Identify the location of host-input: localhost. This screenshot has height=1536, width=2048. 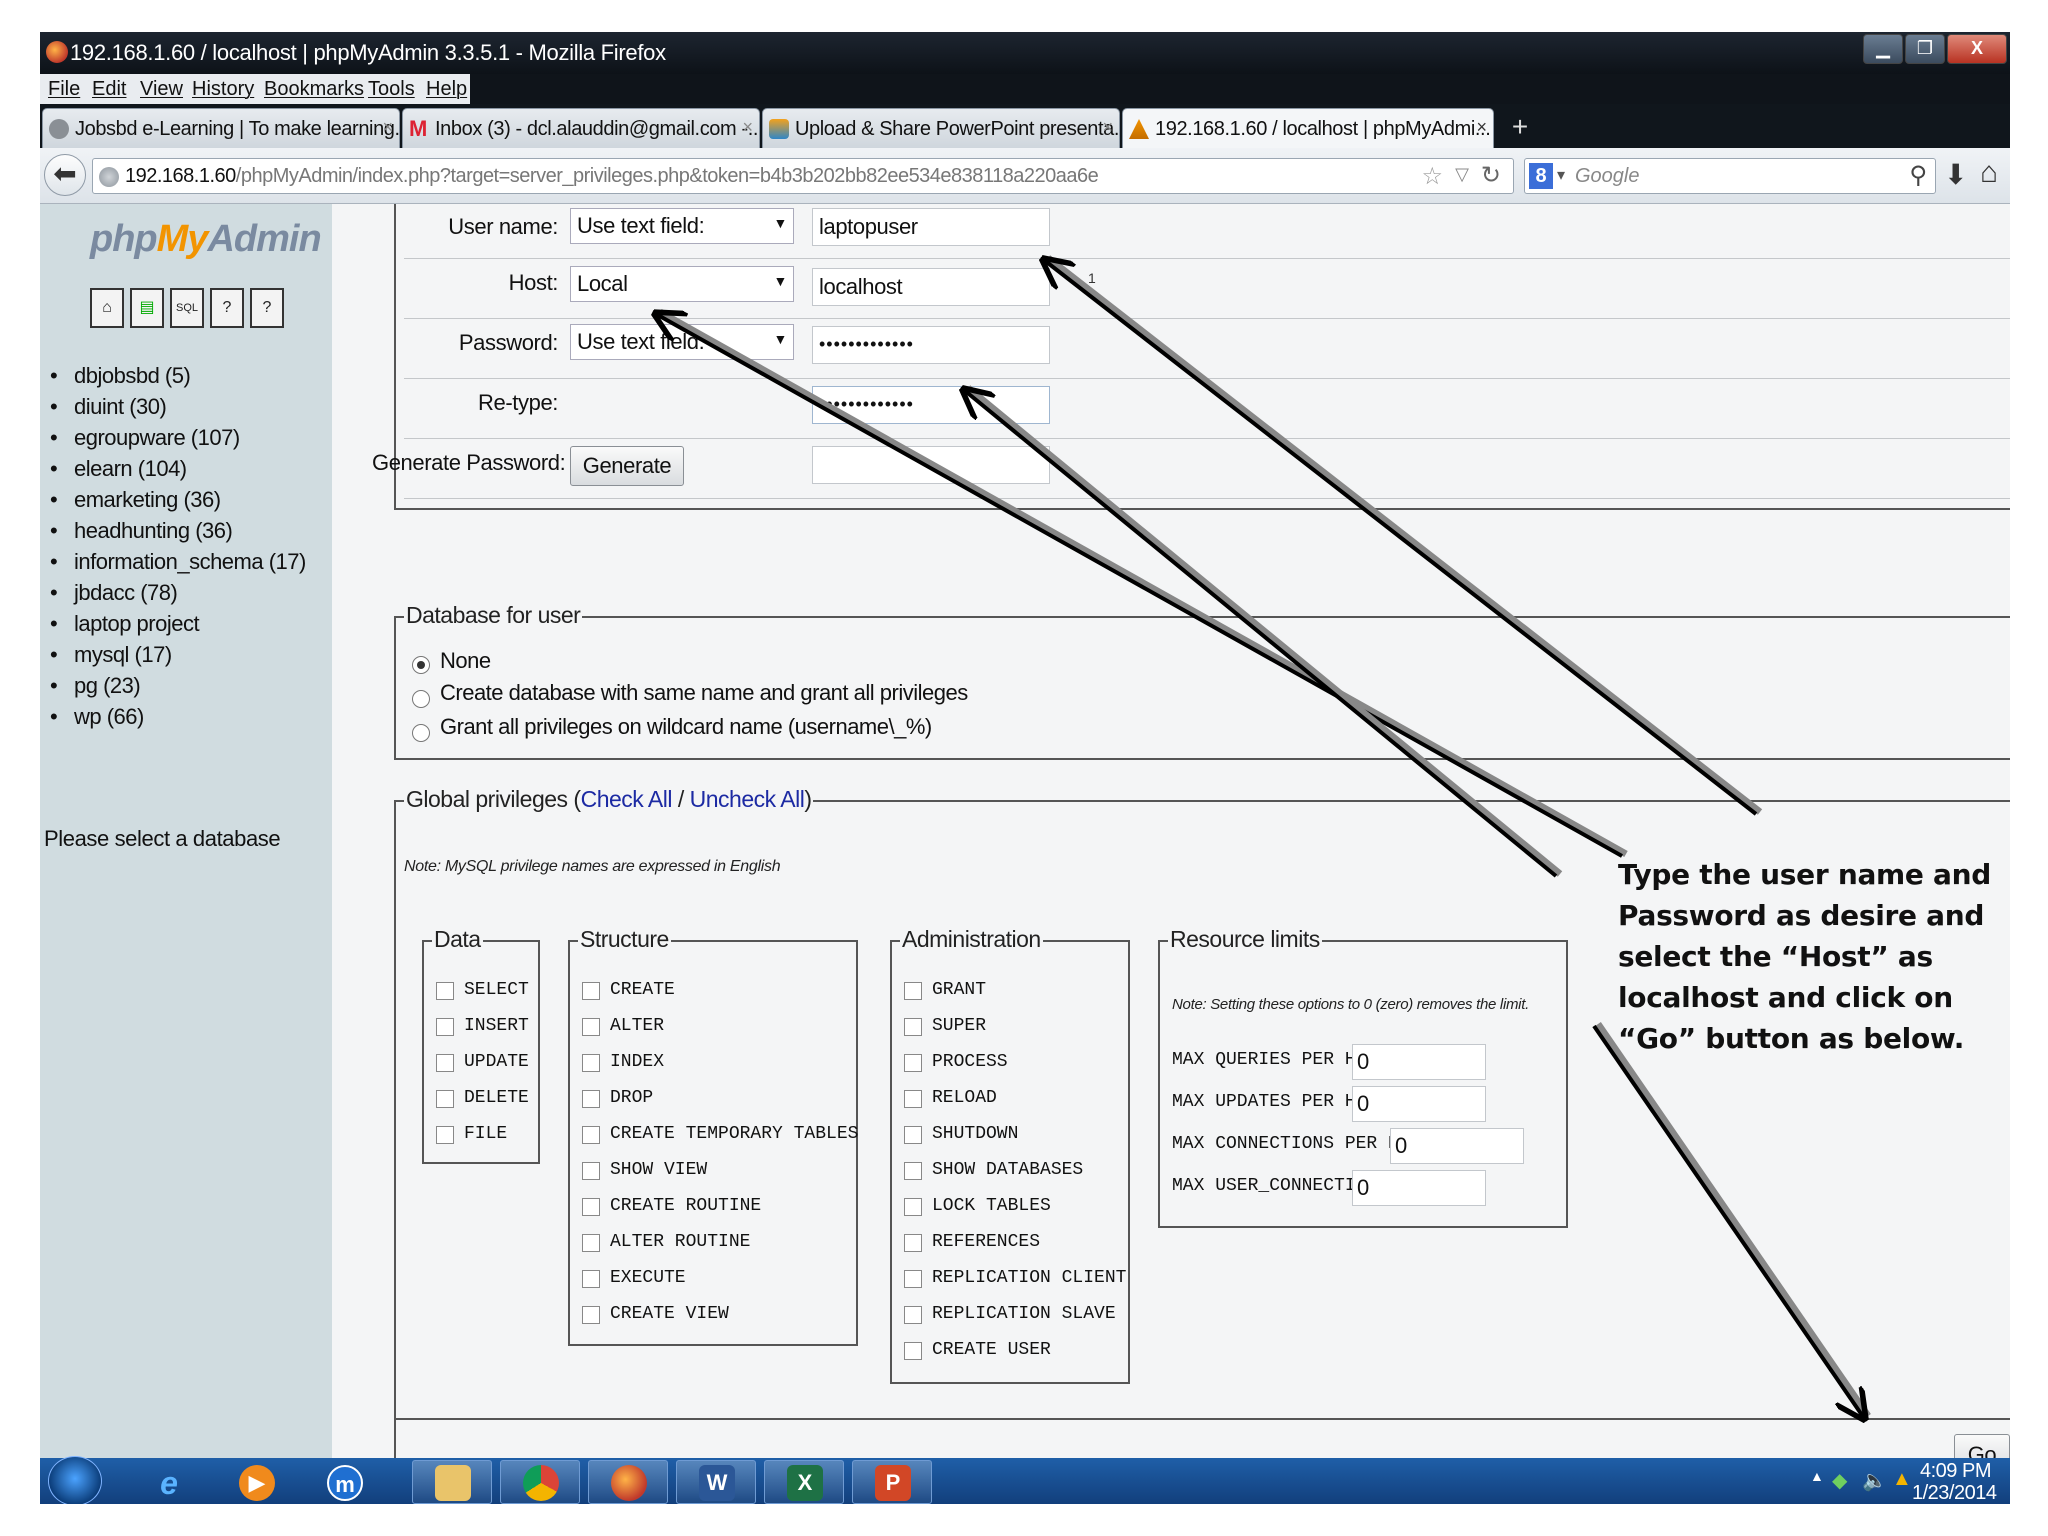
(931, 287).